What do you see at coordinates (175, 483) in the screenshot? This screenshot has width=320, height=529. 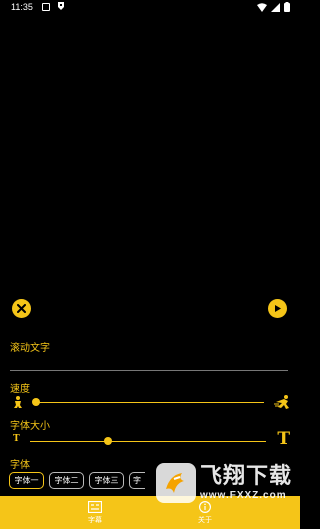 I see `watermark-logo` at bounding box center [175, 483].